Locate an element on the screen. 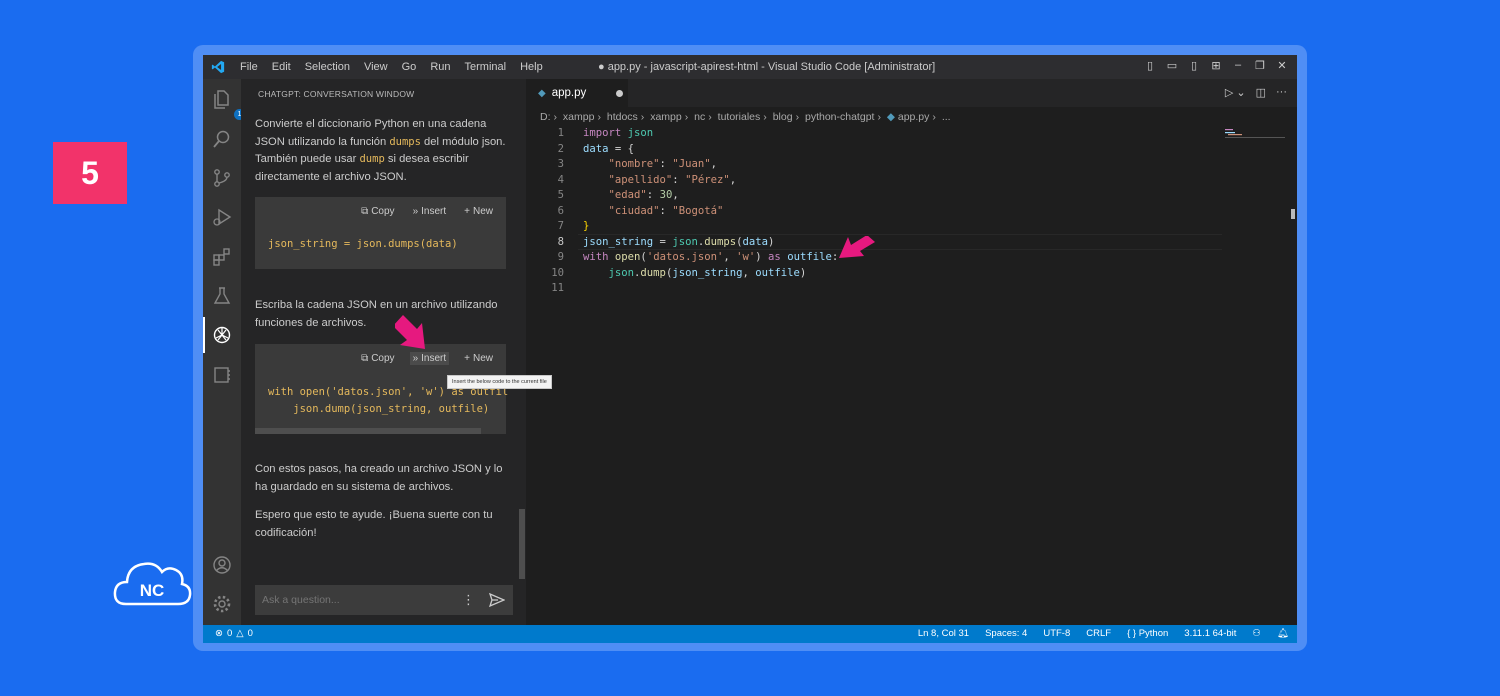 Image resolution: width=1500 pixels, height=696 pixels. language-mode: { } Python is located at coordinates (1147, 633).